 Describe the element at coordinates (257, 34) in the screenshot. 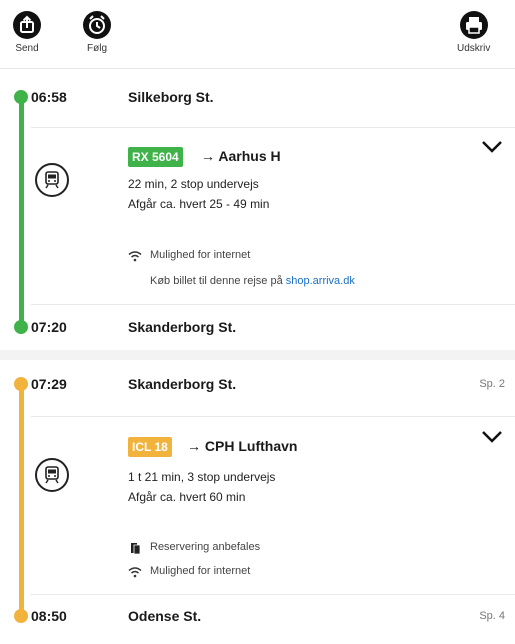

I see `toolbar: Send Følg Udskriv` at that location.